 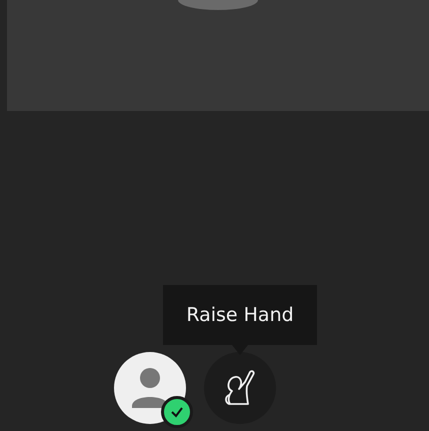 What do you see at coordinates (177, 412) in the screenshot?
I see `check-icon` at bounding box center [177, 412].